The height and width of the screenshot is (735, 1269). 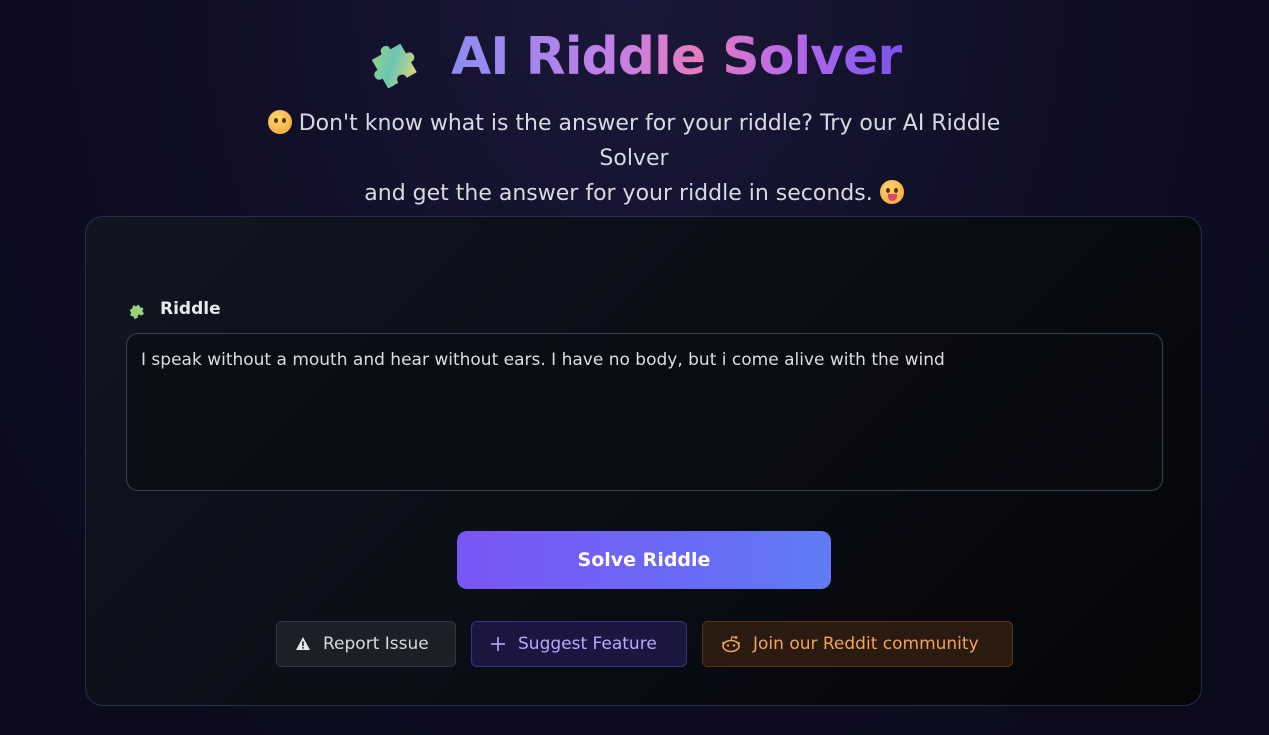 I want to click on warning-icon, so click(x=303, y=643).